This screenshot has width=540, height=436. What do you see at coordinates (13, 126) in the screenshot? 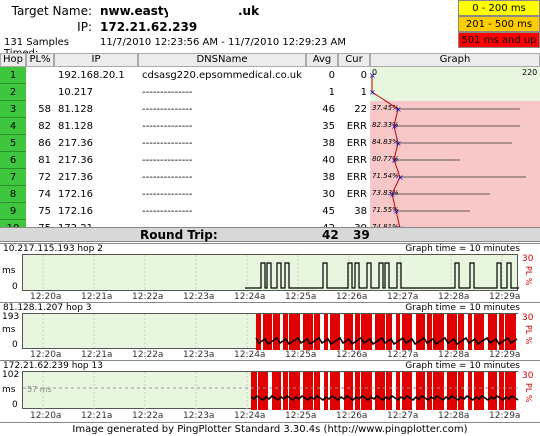
I see `hop-number: 4` at bounding box center [13, 126].